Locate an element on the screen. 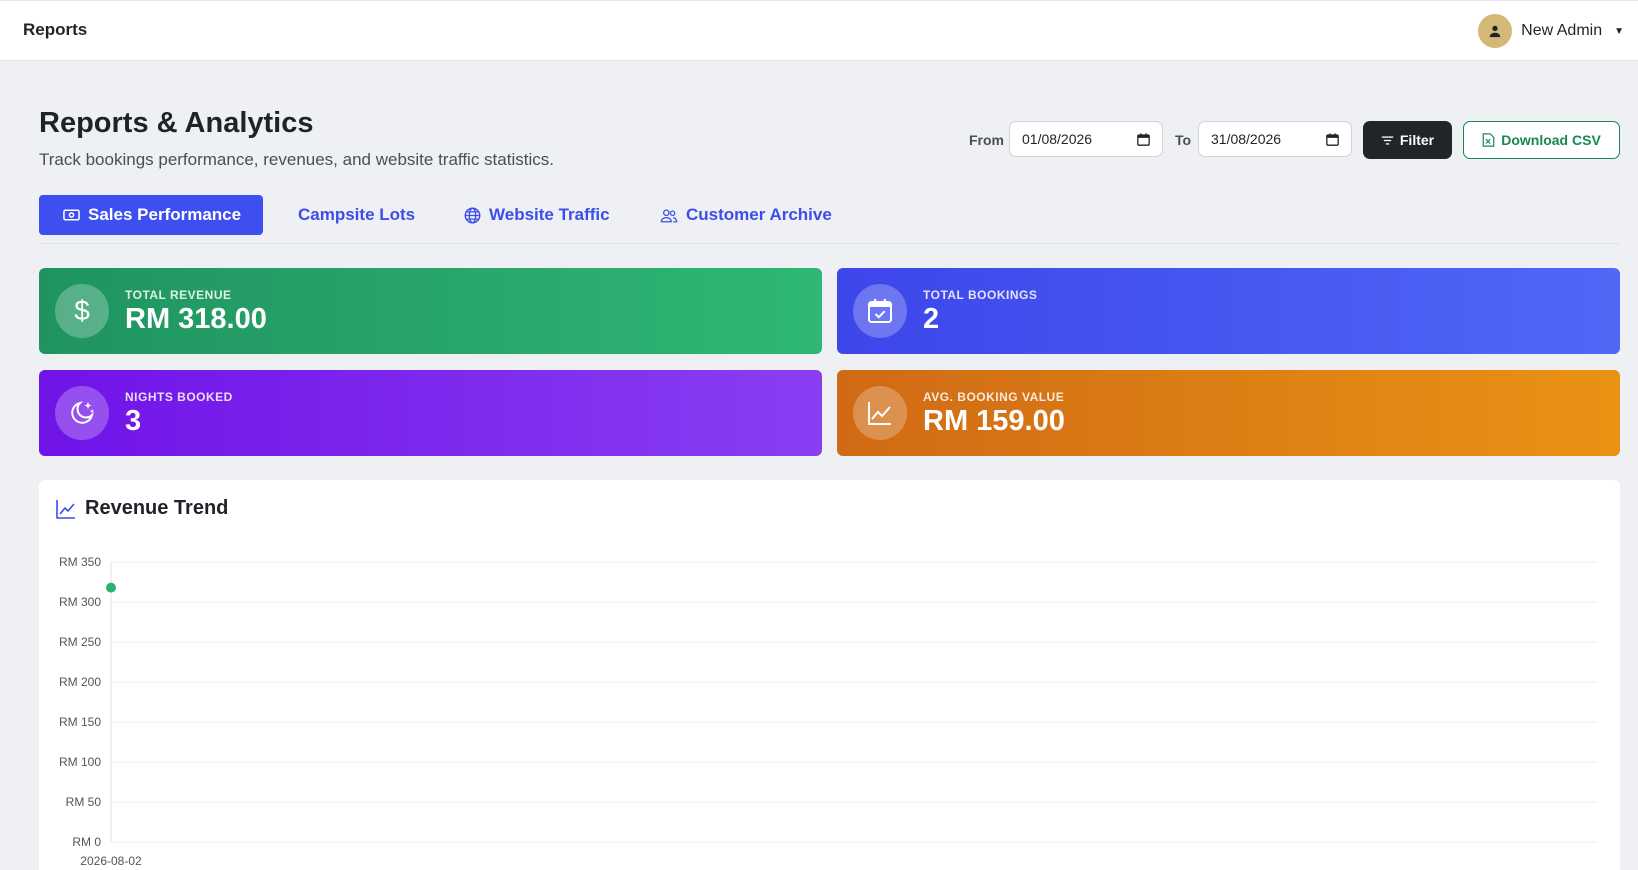 Image resolution: width=1638 pixels, height=870 pixels. caret-down-icon: ▼ is located at coordinates (1619, 31).